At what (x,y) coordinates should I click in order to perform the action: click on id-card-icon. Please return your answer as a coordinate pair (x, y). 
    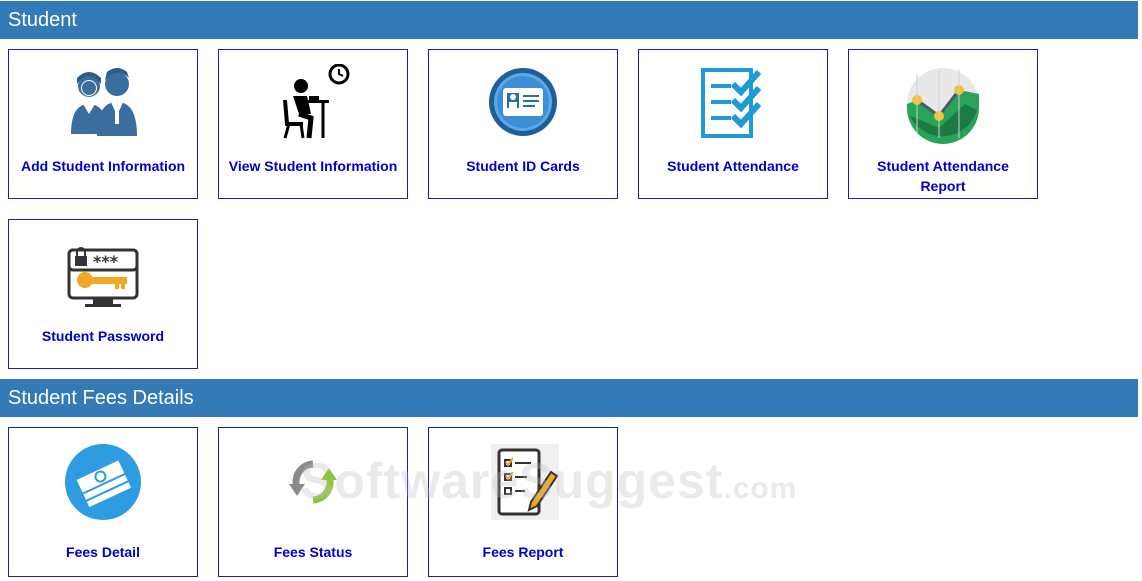
    Looking at the image, I should click on (523, 104).